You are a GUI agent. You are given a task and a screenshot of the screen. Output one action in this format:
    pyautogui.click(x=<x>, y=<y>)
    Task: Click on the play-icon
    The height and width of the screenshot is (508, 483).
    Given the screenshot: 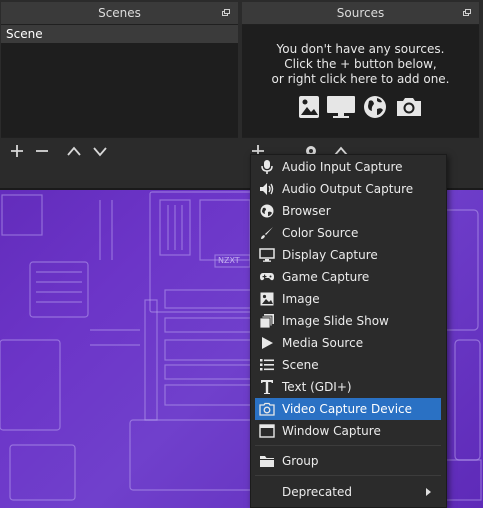 What is the action you would take?
    pyautogui.click(x=267, y=343)
    